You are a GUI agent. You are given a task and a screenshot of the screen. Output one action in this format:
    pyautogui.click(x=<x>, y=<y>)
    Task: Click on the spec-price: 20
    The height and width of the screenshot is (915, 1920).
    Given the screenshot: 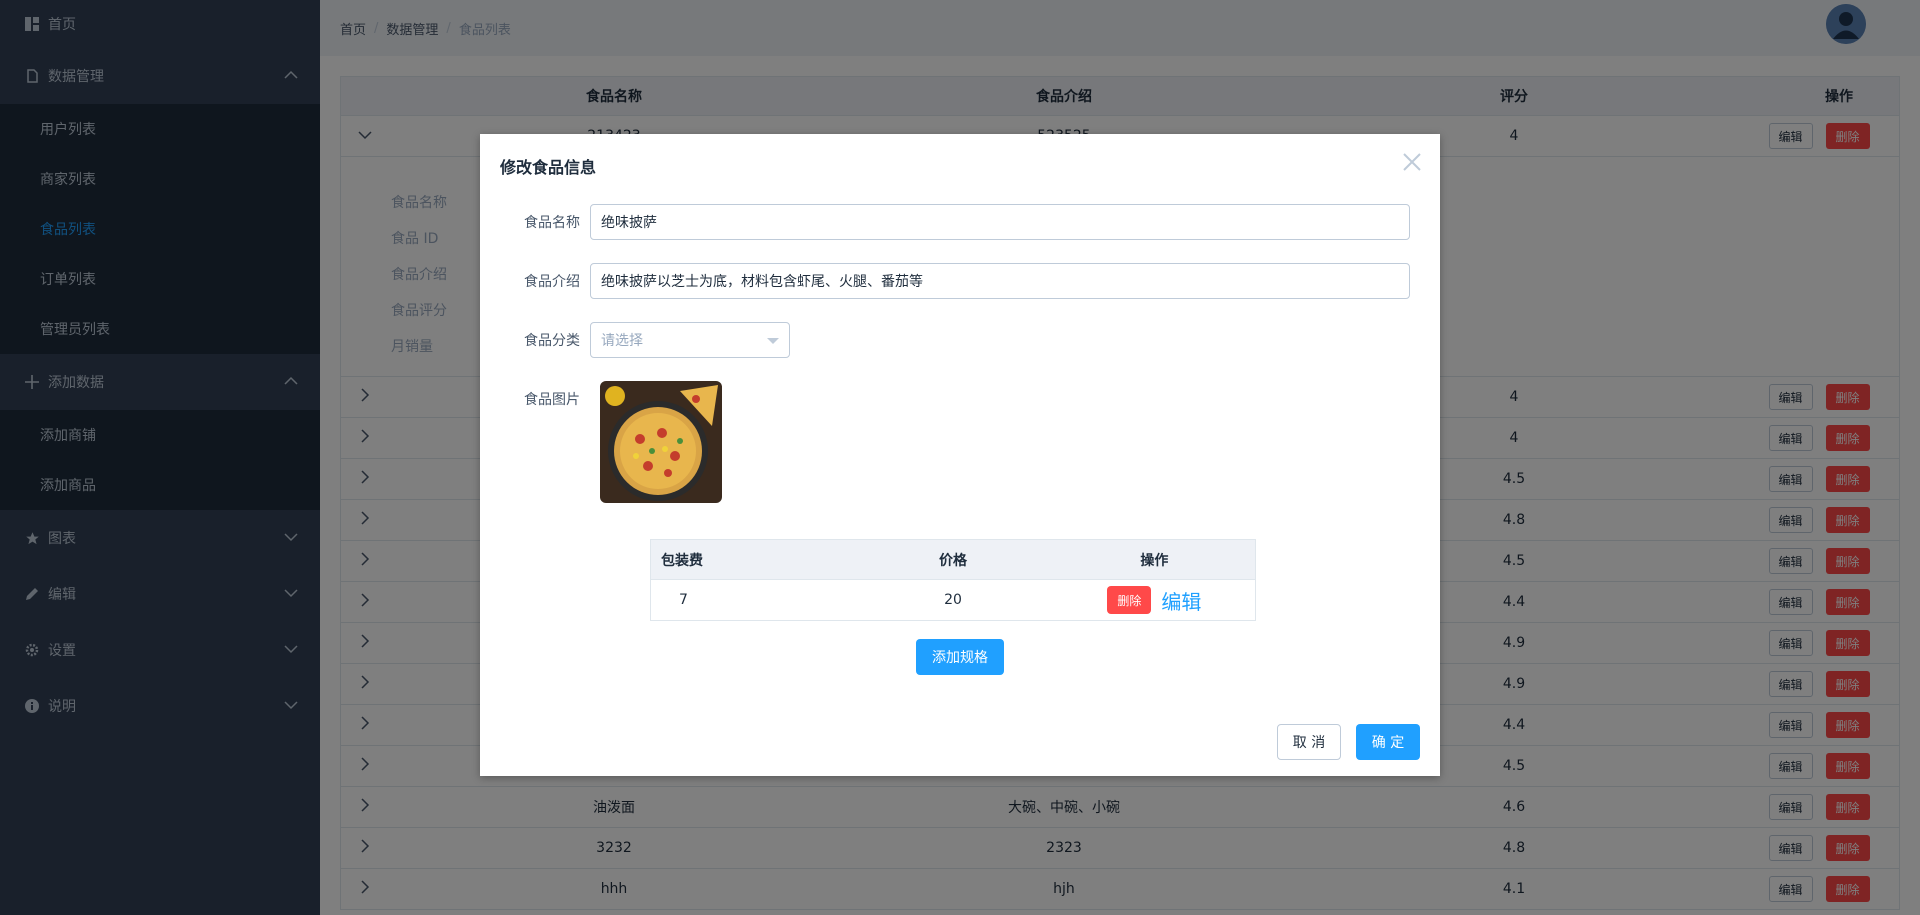 What is the action you would take?
    pyautogui.click(x=953, y=600)
    